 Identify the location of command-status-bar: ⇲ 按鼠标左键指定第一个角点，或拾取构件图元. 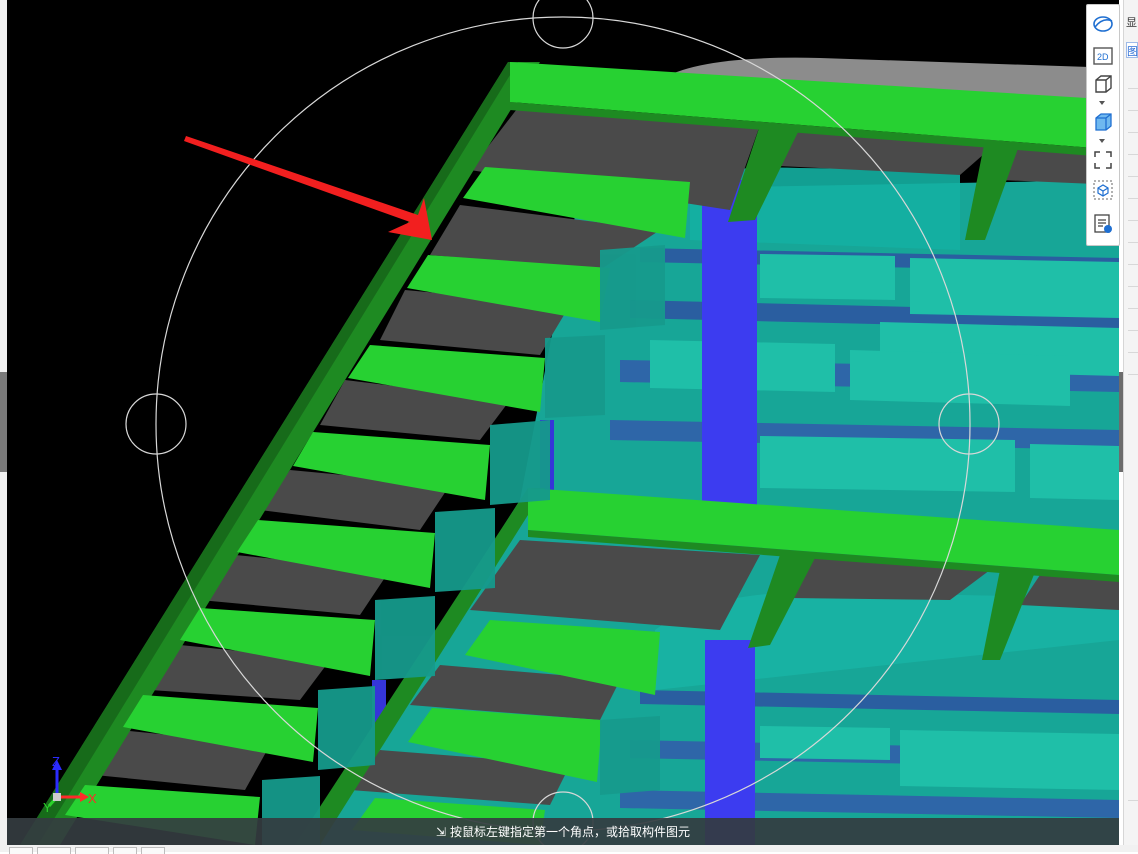
(563, 831).